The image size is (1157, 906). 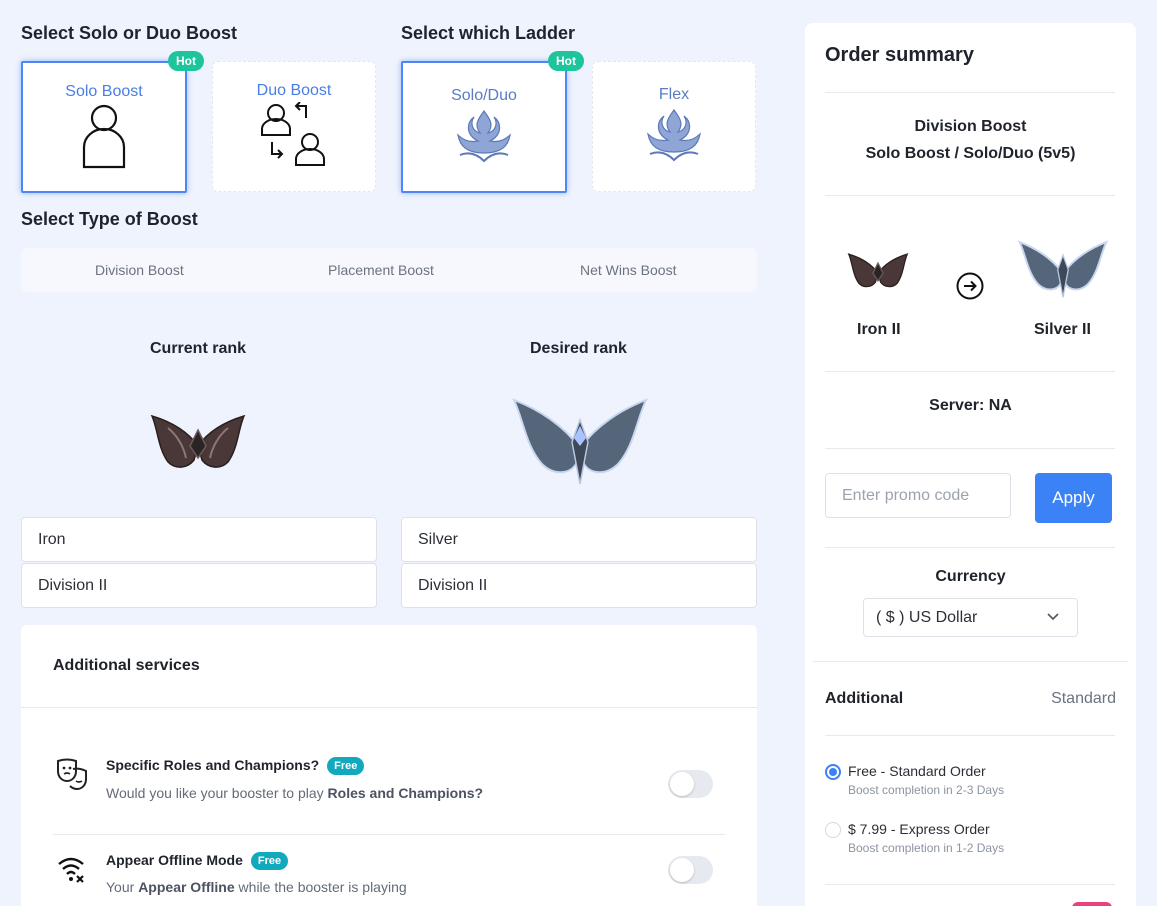 I want to click on ladder-title: Select which Ladder, so click(x=488, y=33).